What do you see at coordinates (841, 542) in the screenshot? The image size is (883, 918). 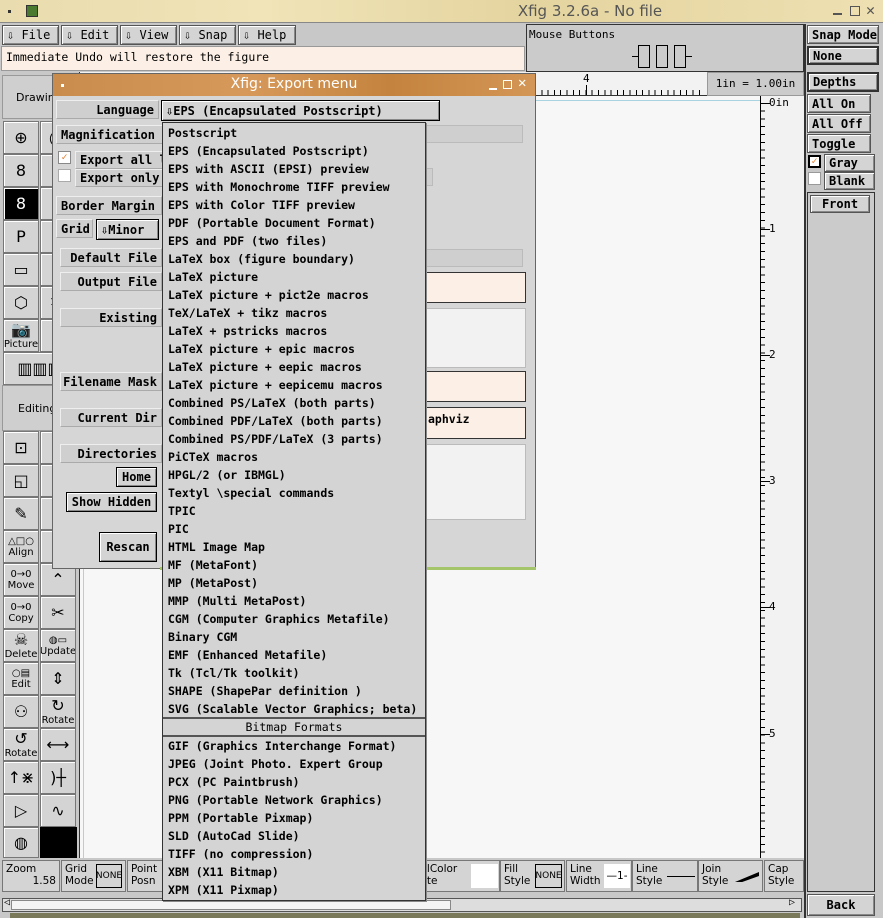 I see `depth-list: Front` at bounding box center [841, 542].